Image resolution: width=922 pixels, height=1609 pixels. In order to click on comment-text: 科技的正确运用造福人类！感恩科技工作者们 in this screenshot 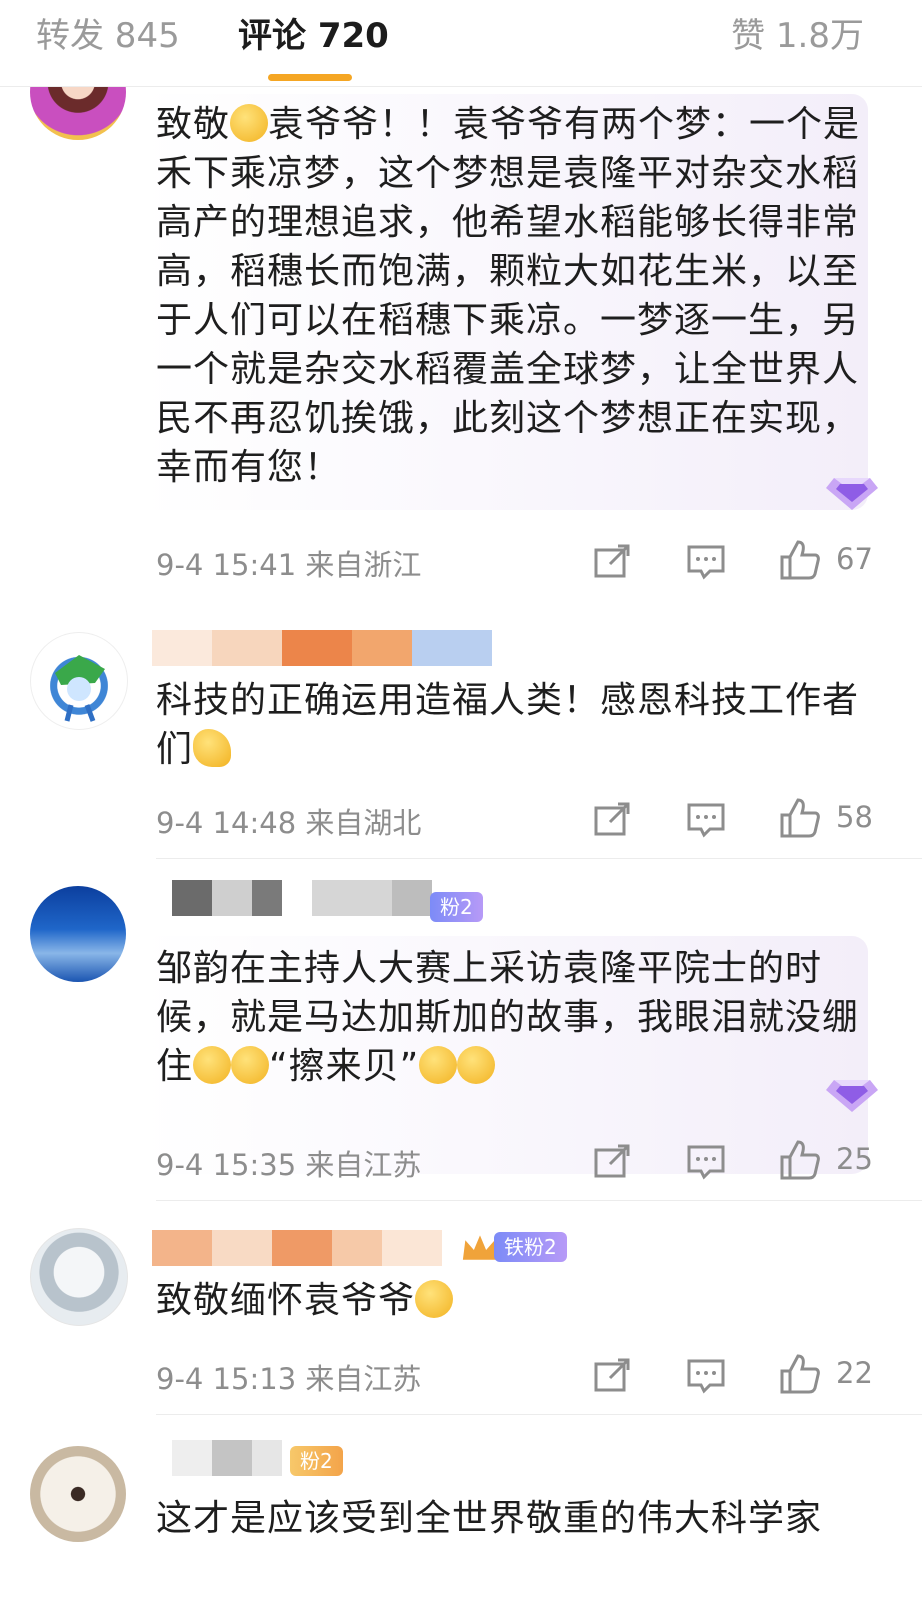, I will do `click(516, 725)`.